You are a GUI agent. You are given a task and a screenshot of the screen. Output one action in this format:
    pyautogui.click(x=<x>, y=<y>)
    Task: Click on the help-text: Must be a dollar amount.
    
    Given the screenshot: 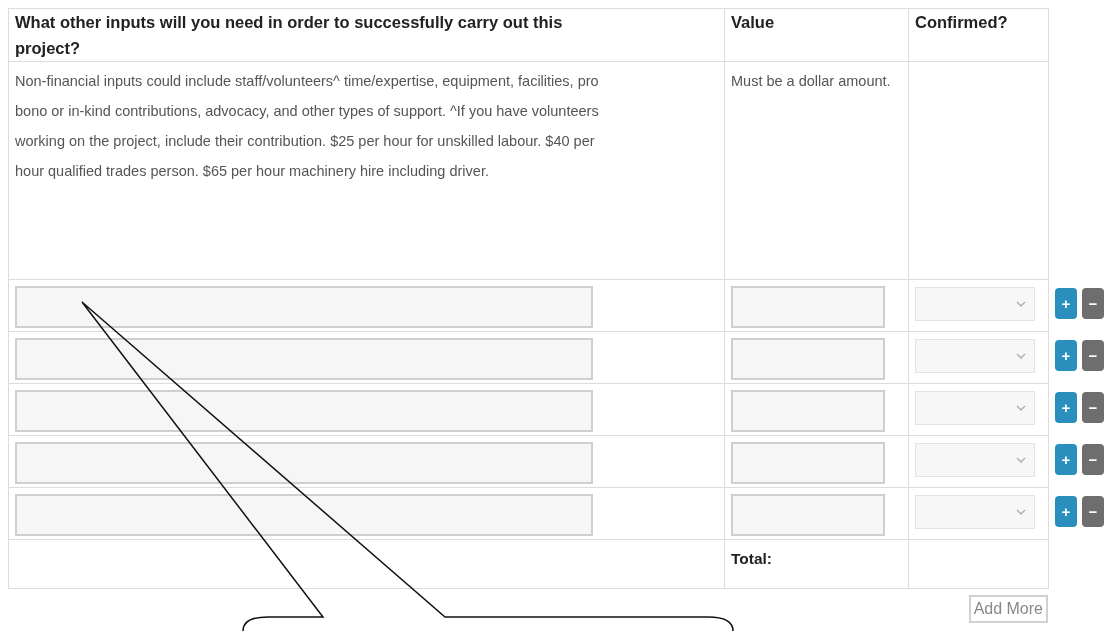 What is the action you would take?
    pyautogui.click(x=816, y=170)
    